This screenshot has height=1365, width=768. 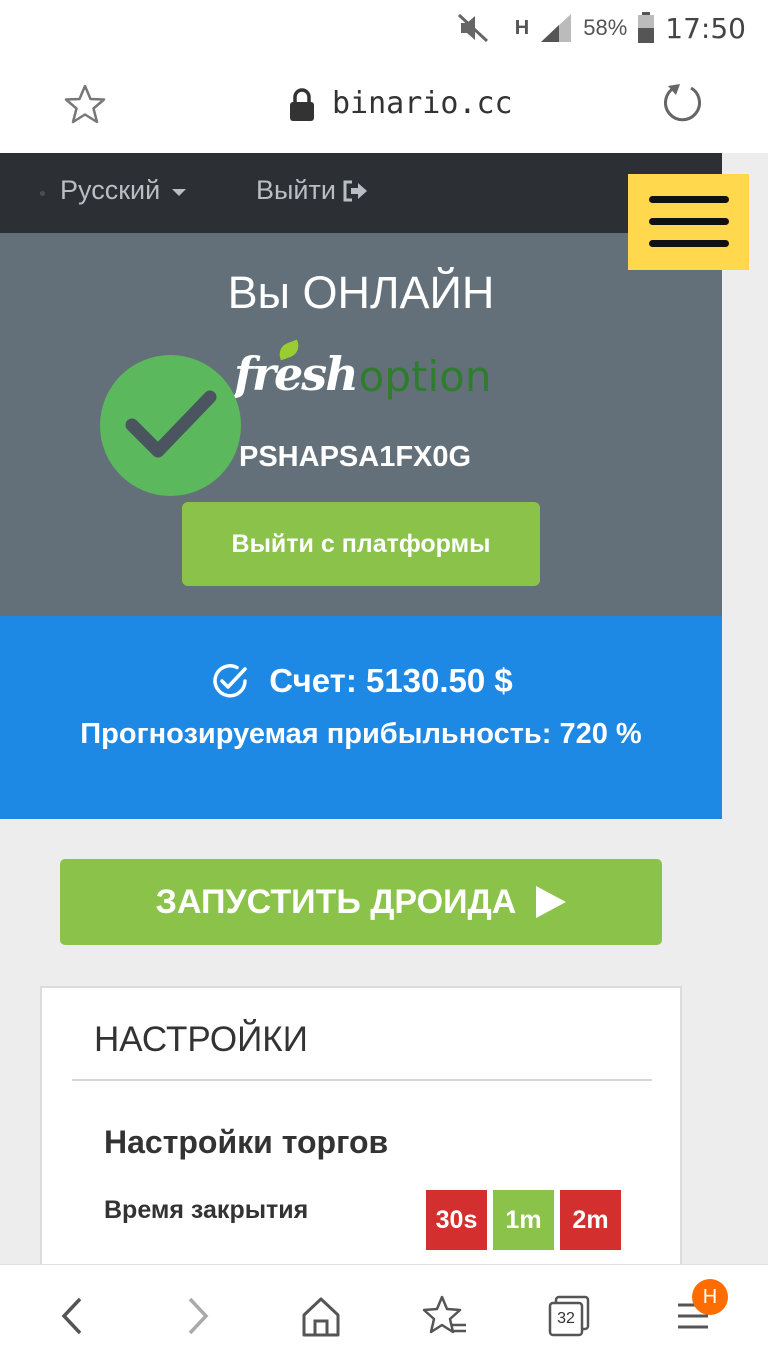 I want to click on play-icon, so click(x=551, y=902).